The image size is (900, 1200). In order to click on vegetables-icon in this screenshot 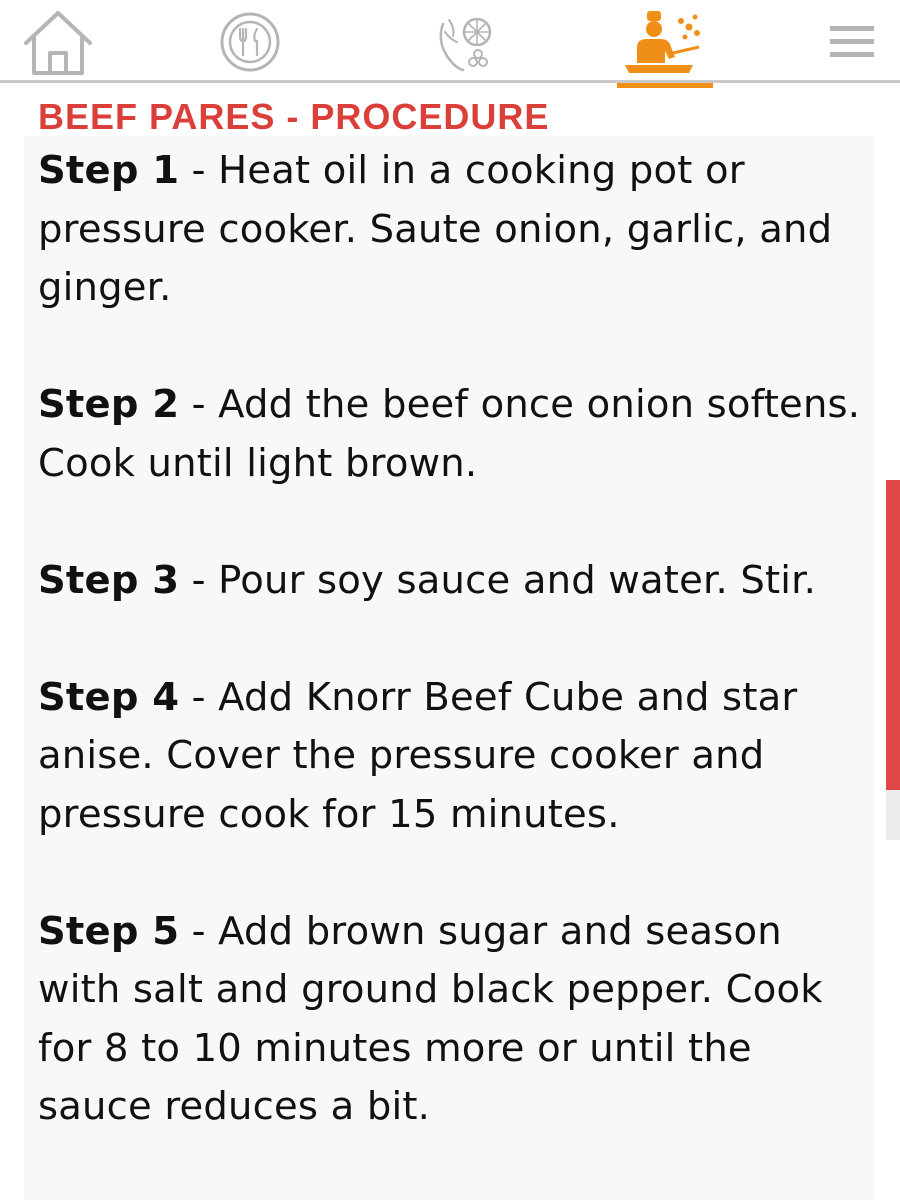, I will do `click(465, 44)`.